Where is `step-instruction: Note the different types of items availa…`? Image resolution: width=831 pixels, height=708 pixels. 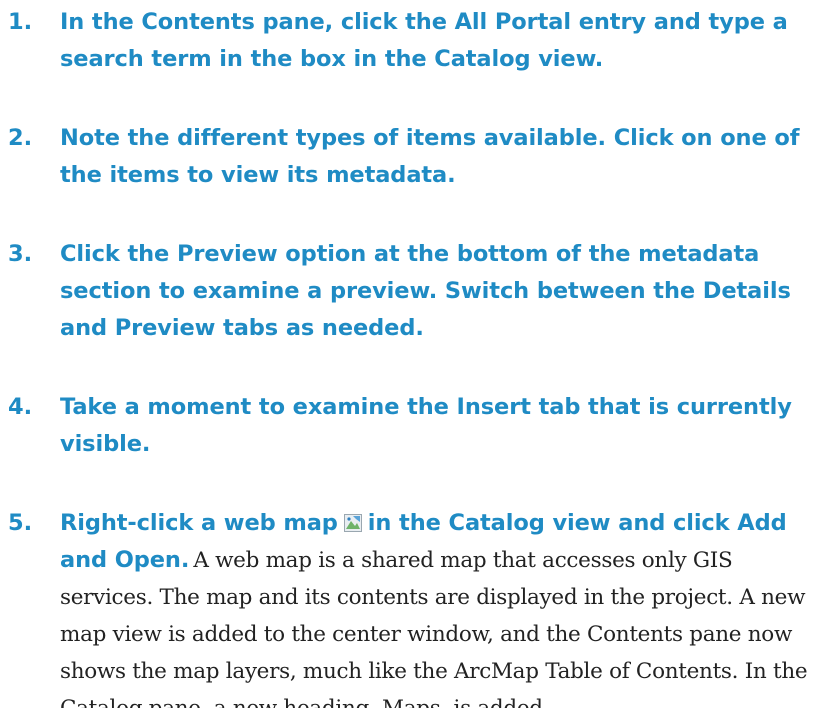
step-instruction: Note the different types of items availa… is located at coordinates (430, 156).